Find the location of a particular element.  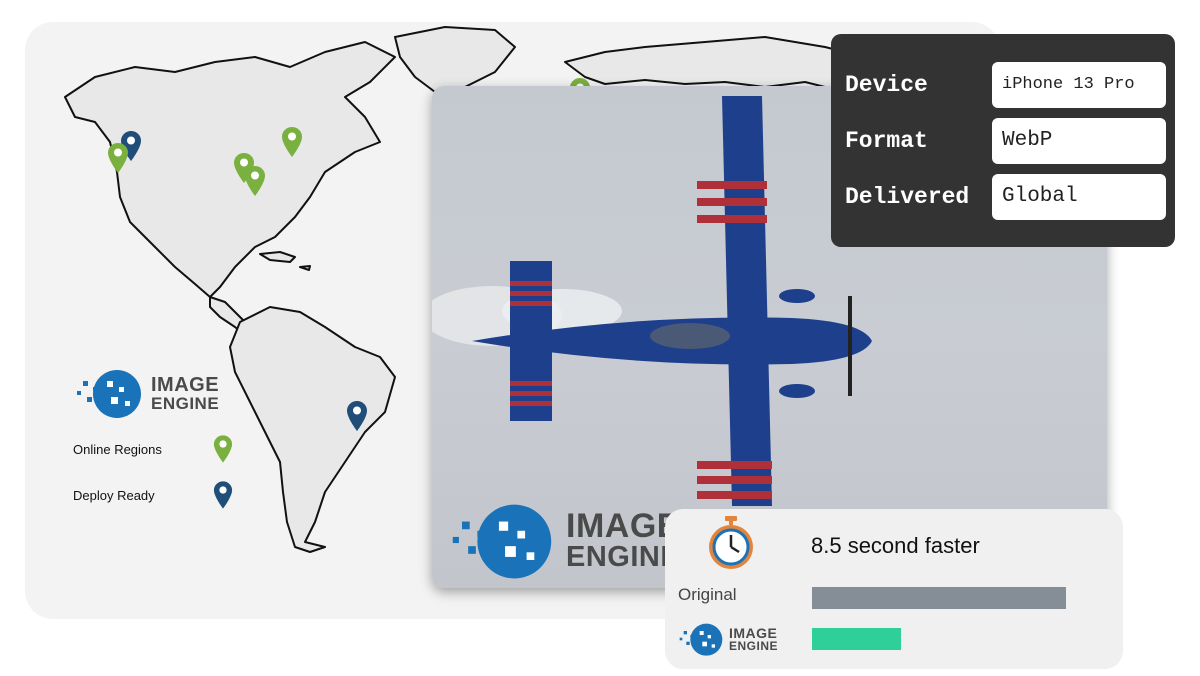

legend-item-online-regions: Online Regions is located at coordinates (153, 449).